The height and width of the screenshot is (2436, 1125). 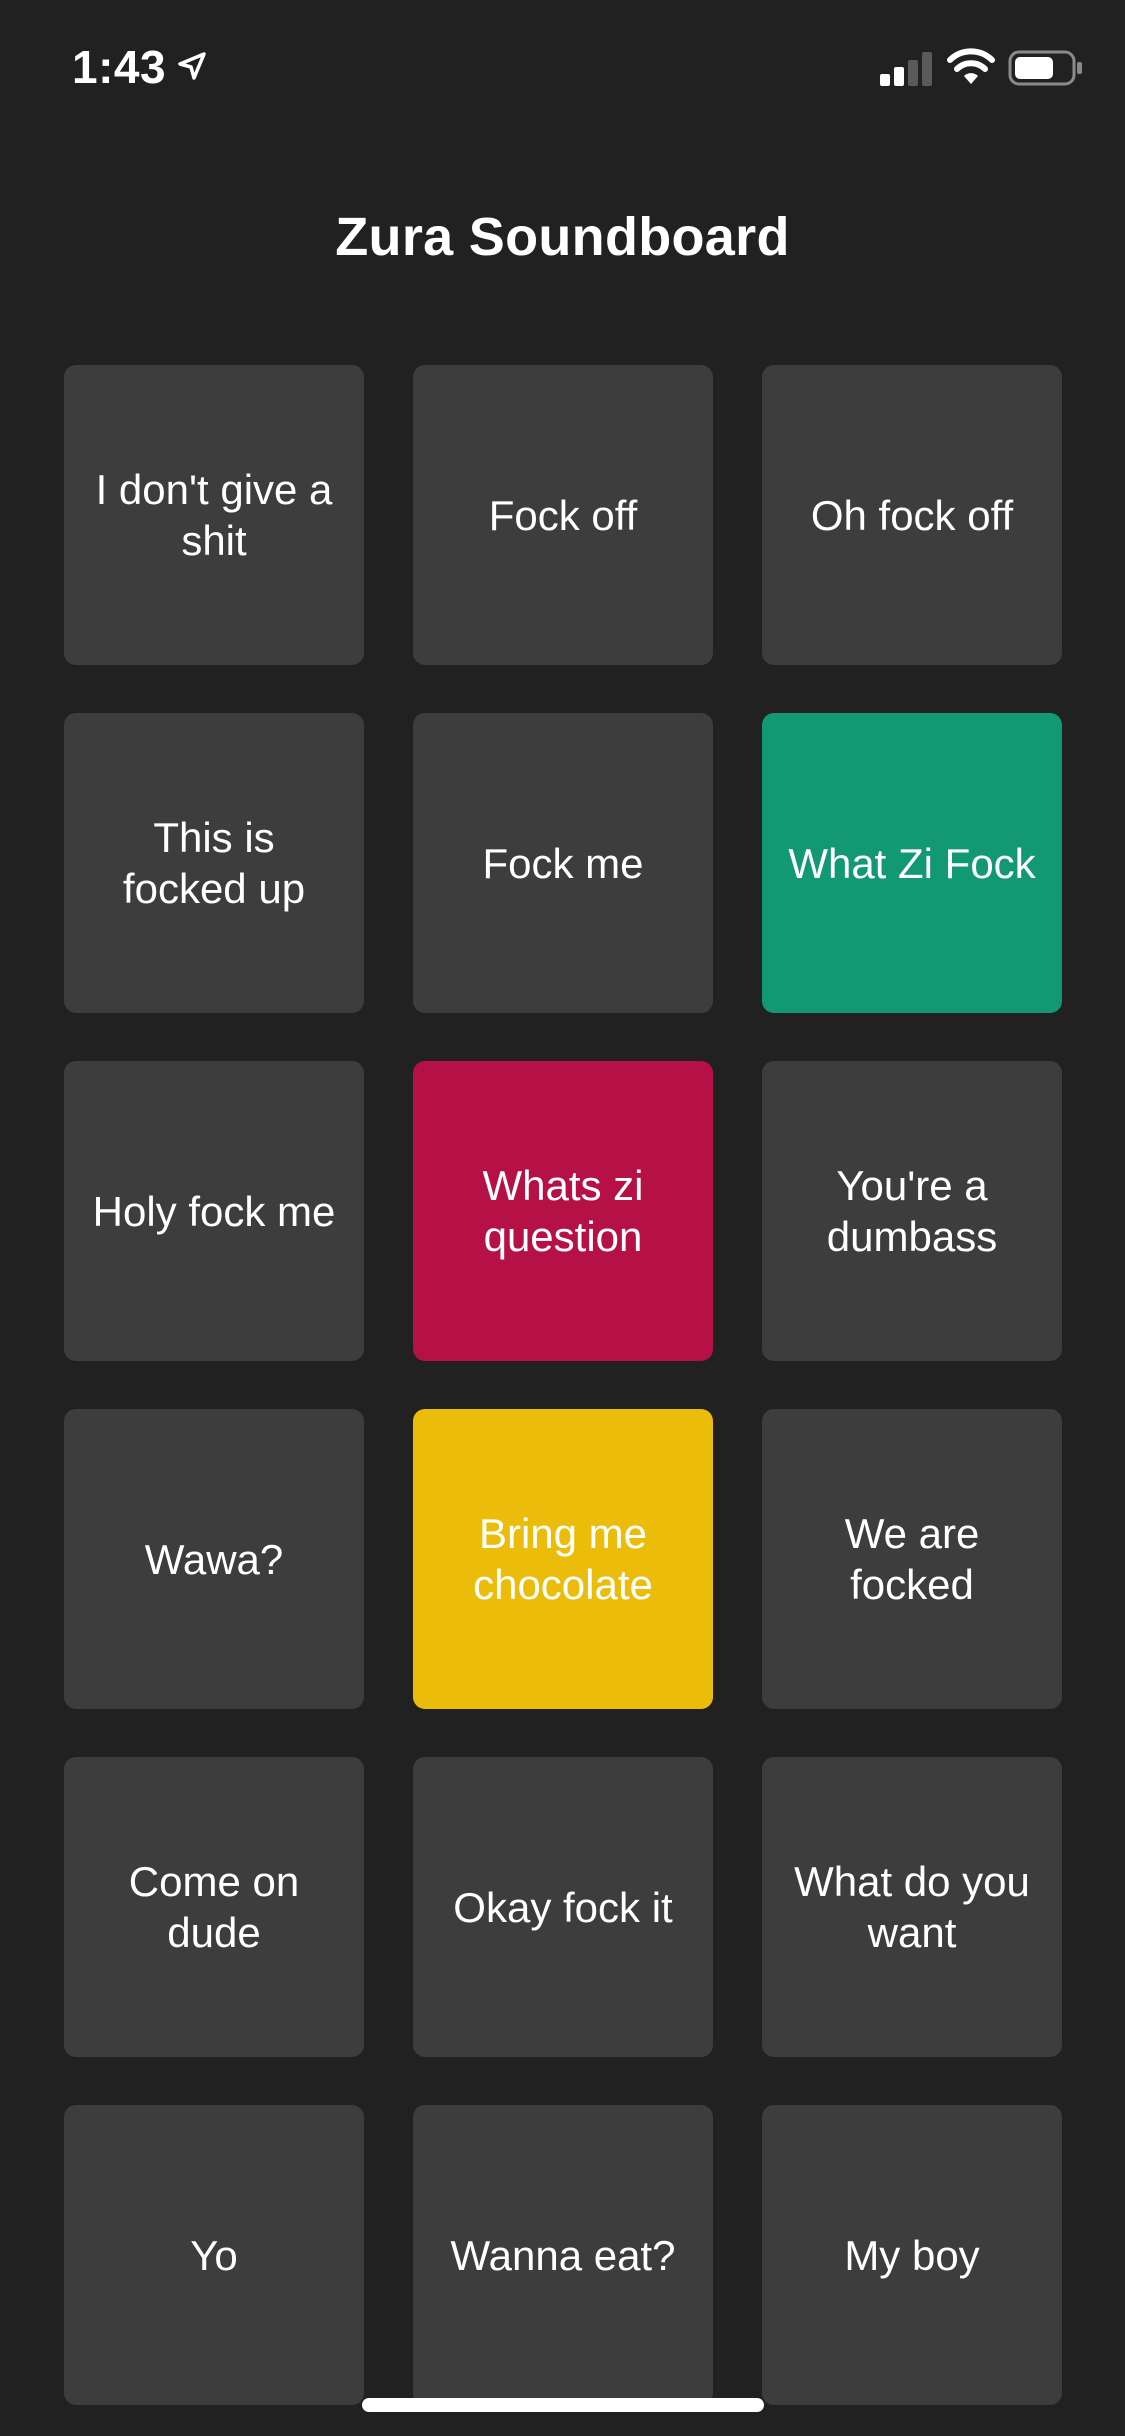 I want to click on status-time: 1:43, so click(x=119, y=67).